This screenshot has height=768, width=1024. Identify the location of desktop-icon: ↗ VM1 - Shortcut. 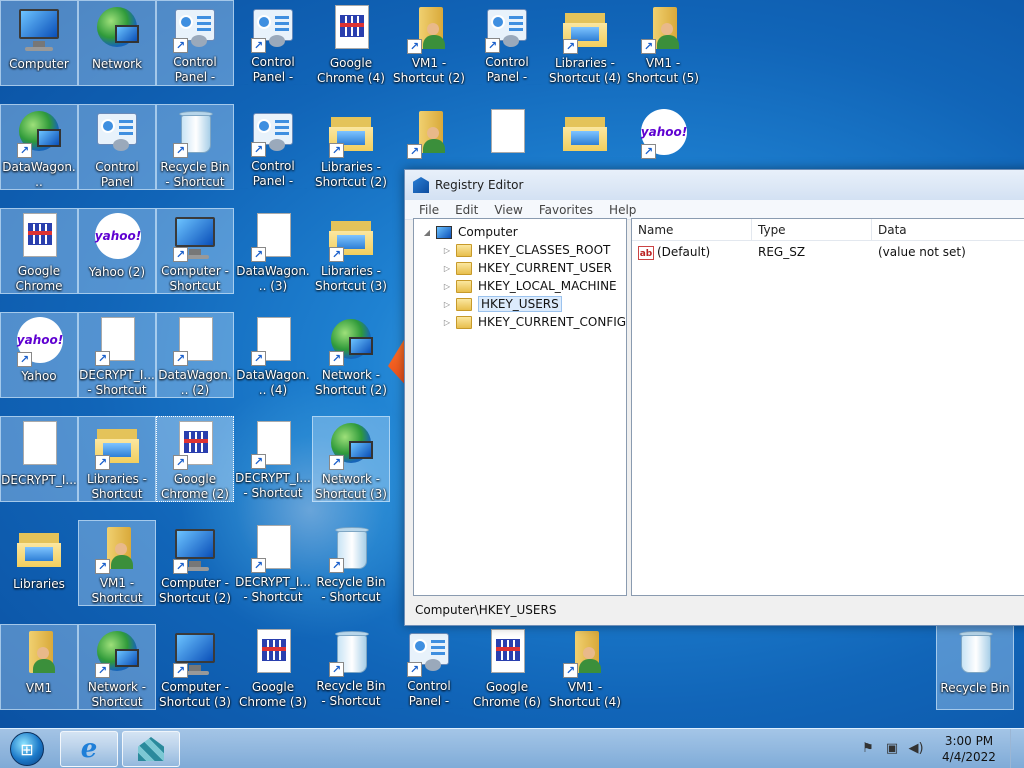
(117, 563).